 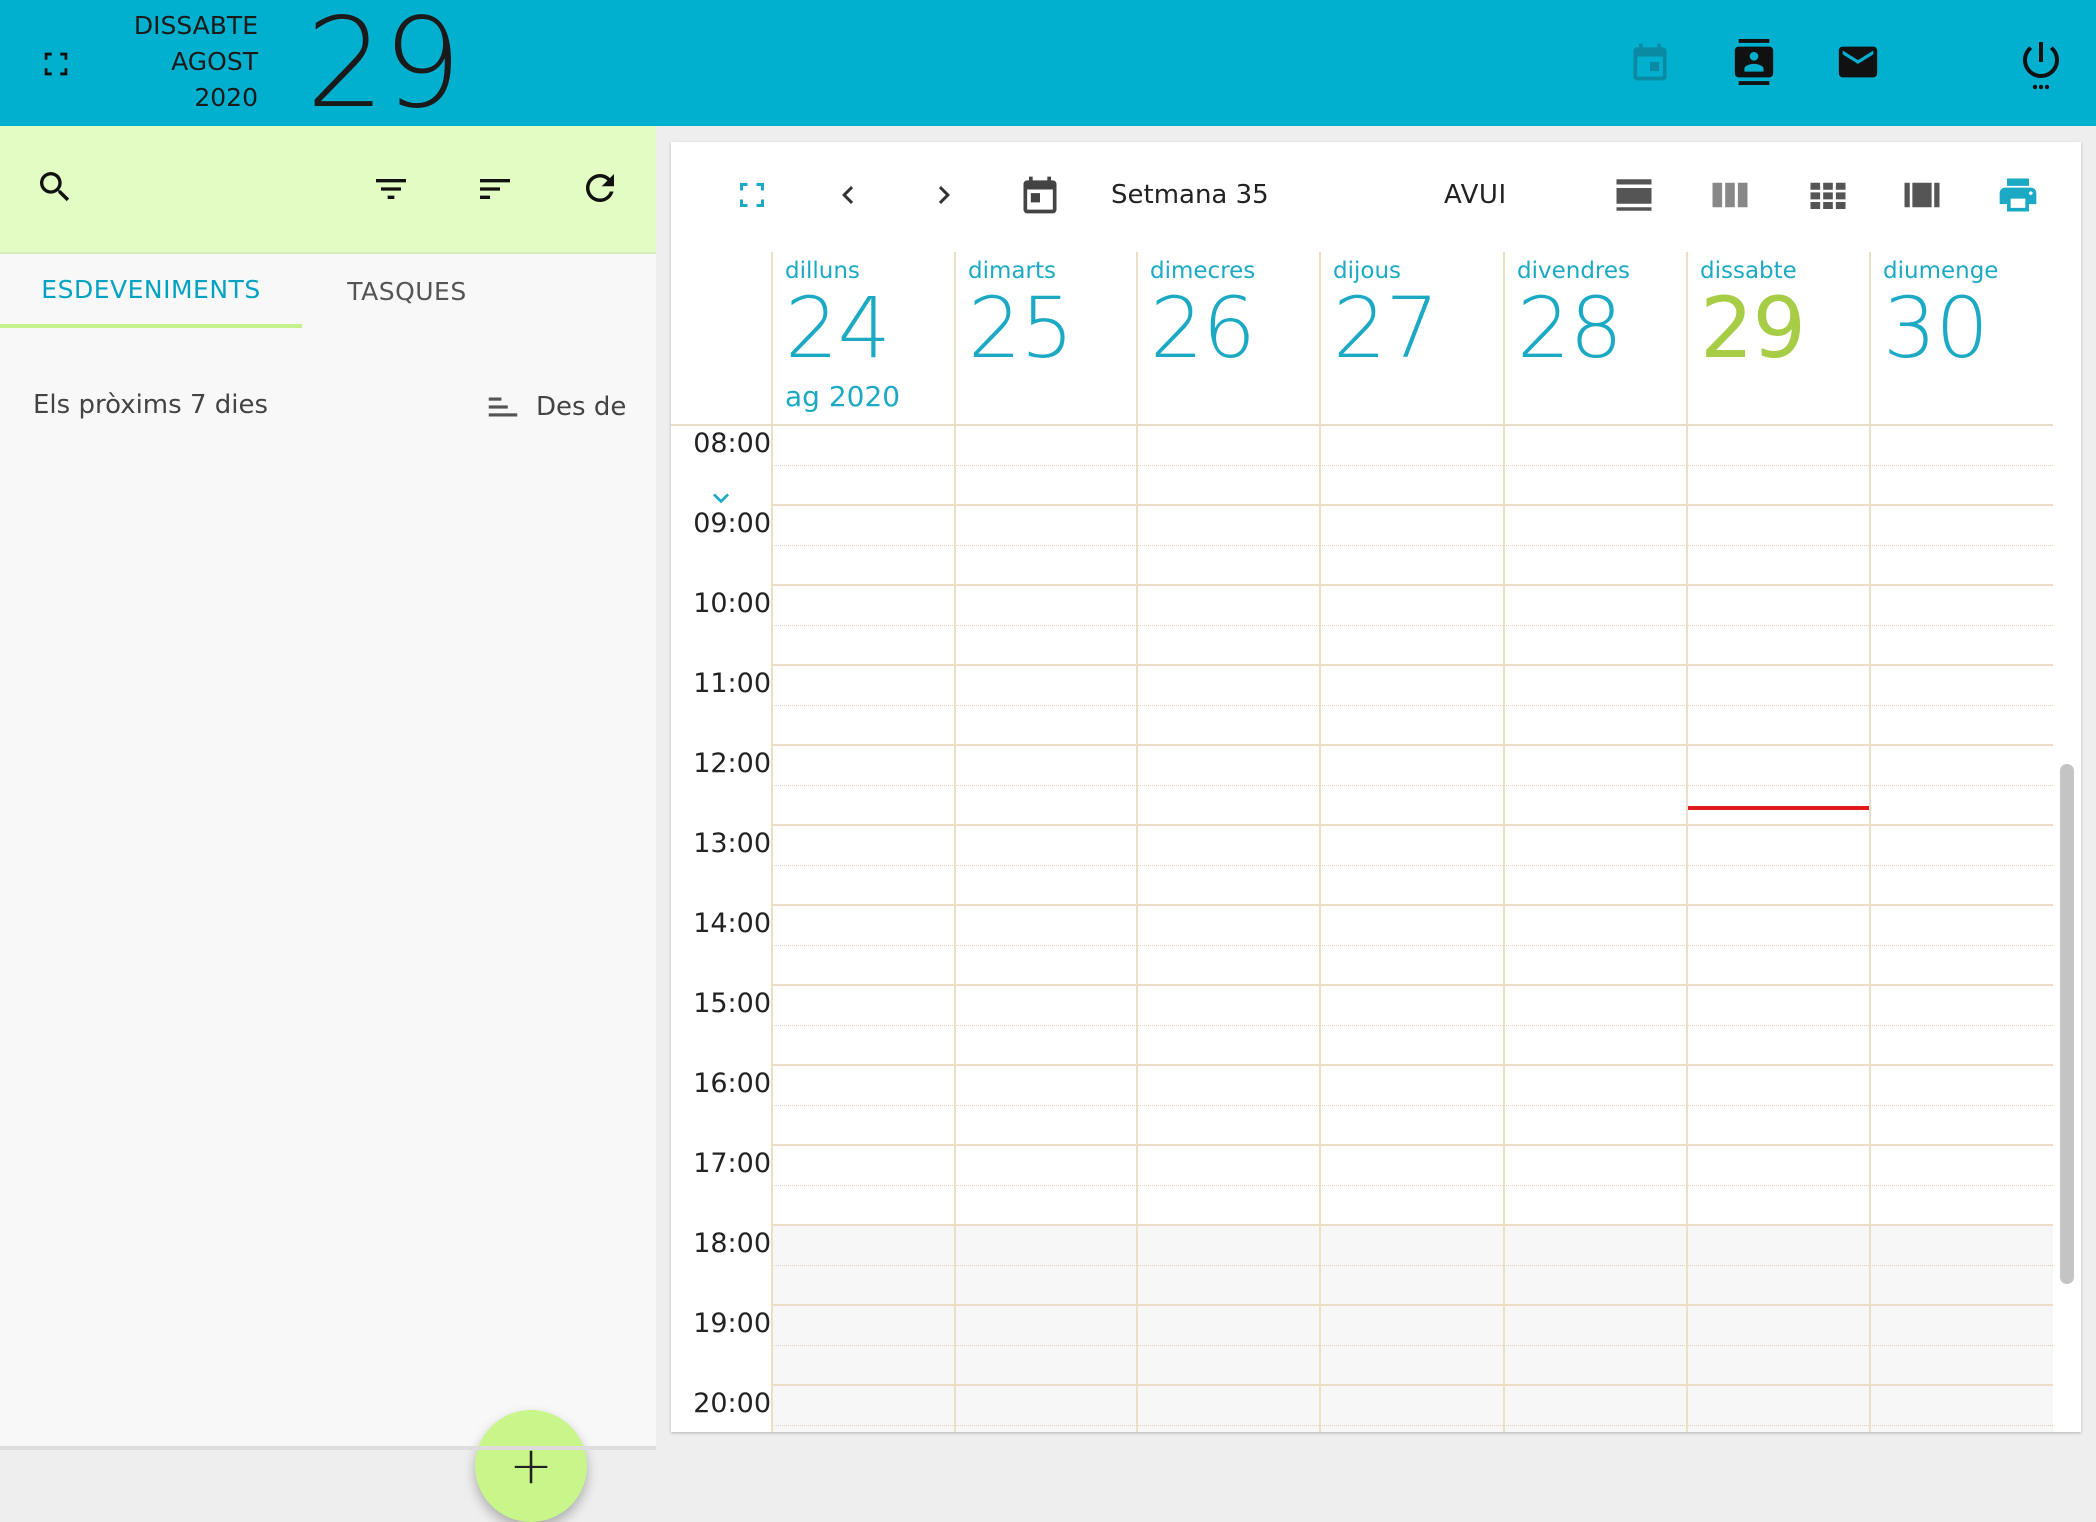 What do you see at coordinates (944, 195) in the screenshot?
I see `next-week-icon` at bounding box center [944, 195].